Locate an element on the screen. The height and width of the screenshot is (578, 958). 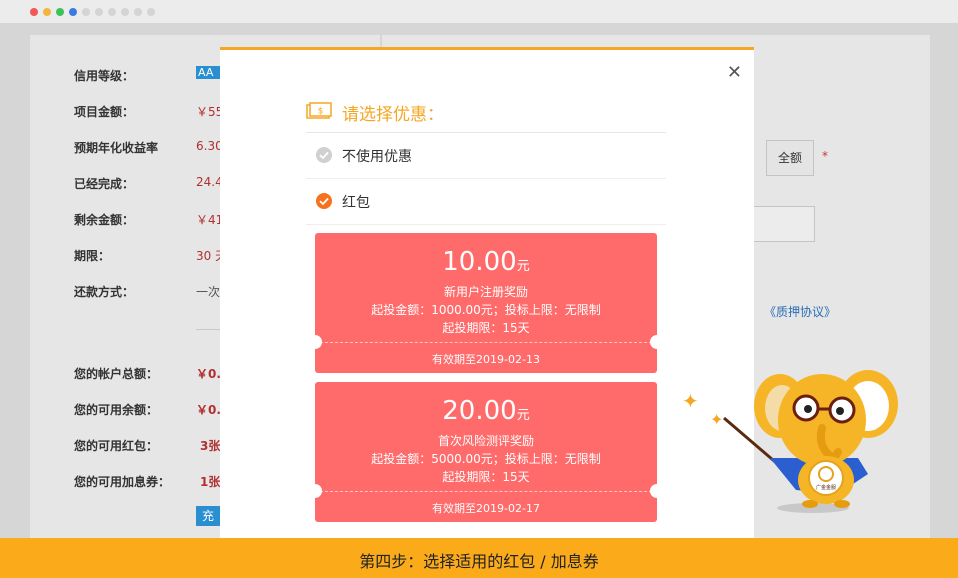
annual-rate-label: 预期年化收益率 is located at coordinates (116, 148).